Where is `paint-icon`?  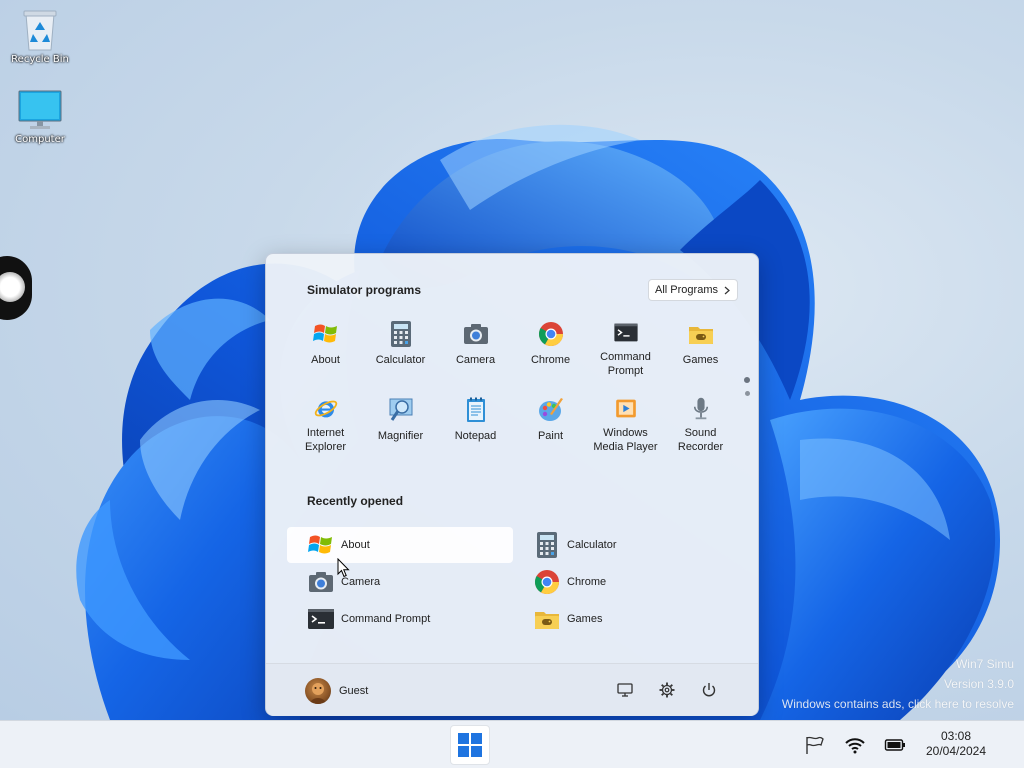 paint-icon is located at coordinates (550, 409).